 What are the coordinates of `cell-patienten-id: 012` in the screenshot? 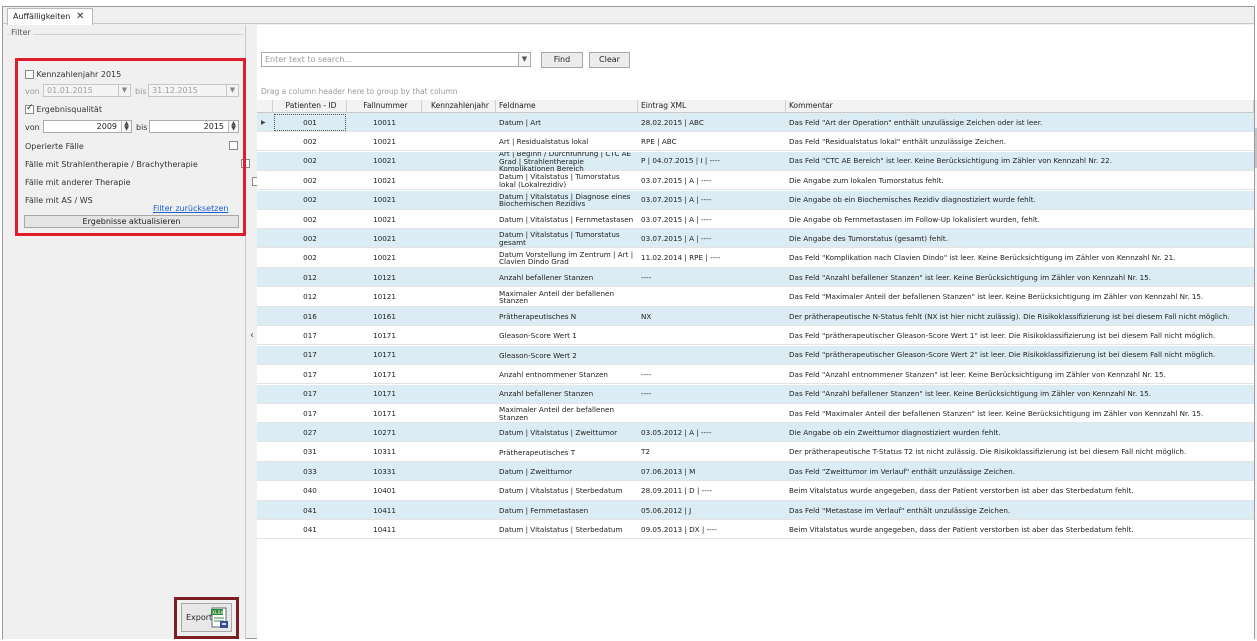 It's located at (310, 277).